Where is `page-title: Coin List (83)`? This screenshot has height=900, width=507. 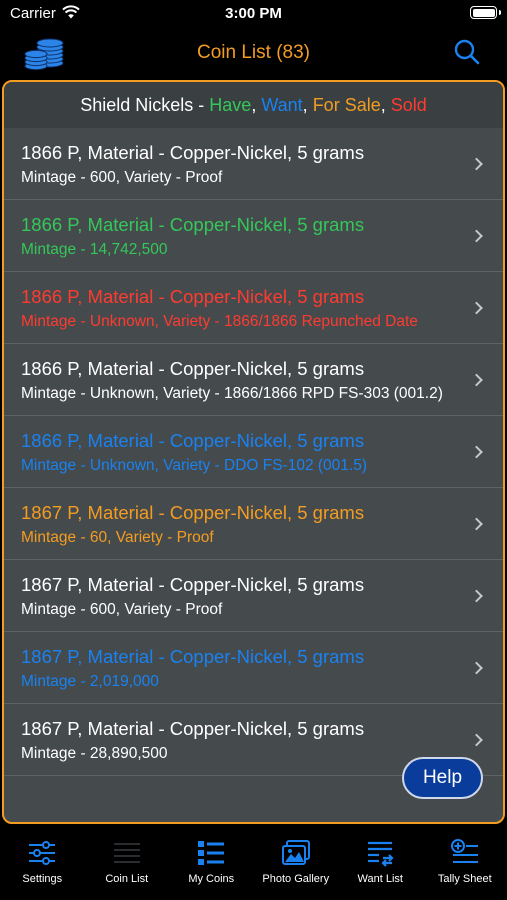 page-title: Coin List (83) is located at coordinates (253, 52).